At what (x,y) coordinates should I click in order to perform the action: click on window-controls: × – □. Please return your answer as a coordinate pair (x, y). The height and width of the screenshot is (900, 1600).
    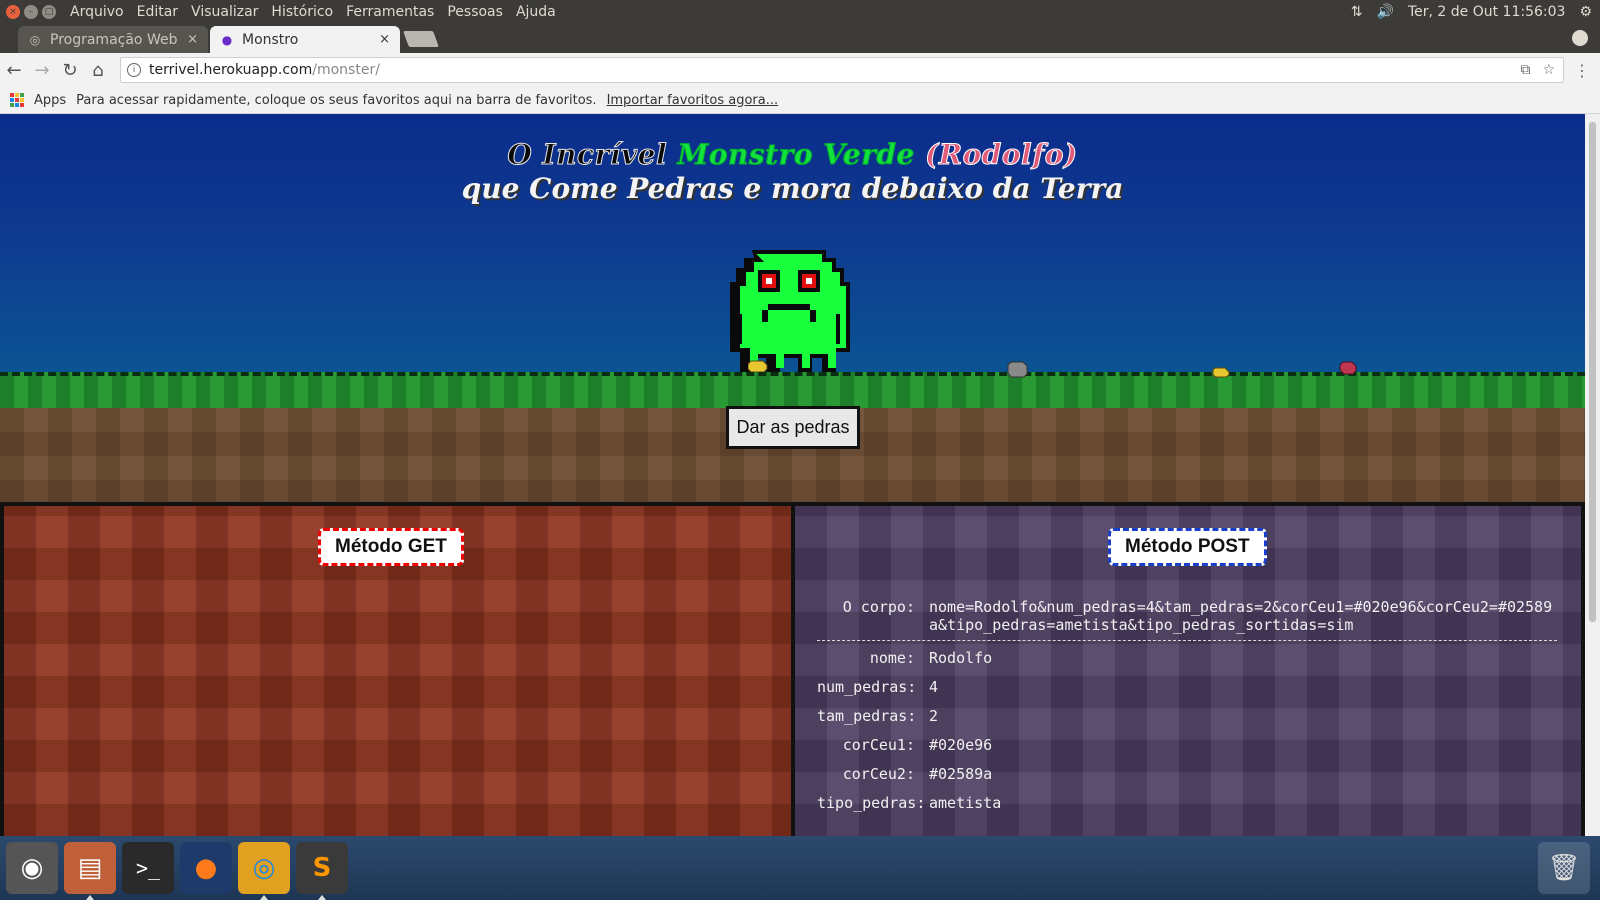
    Looking at the image, I should click on (31, 12).